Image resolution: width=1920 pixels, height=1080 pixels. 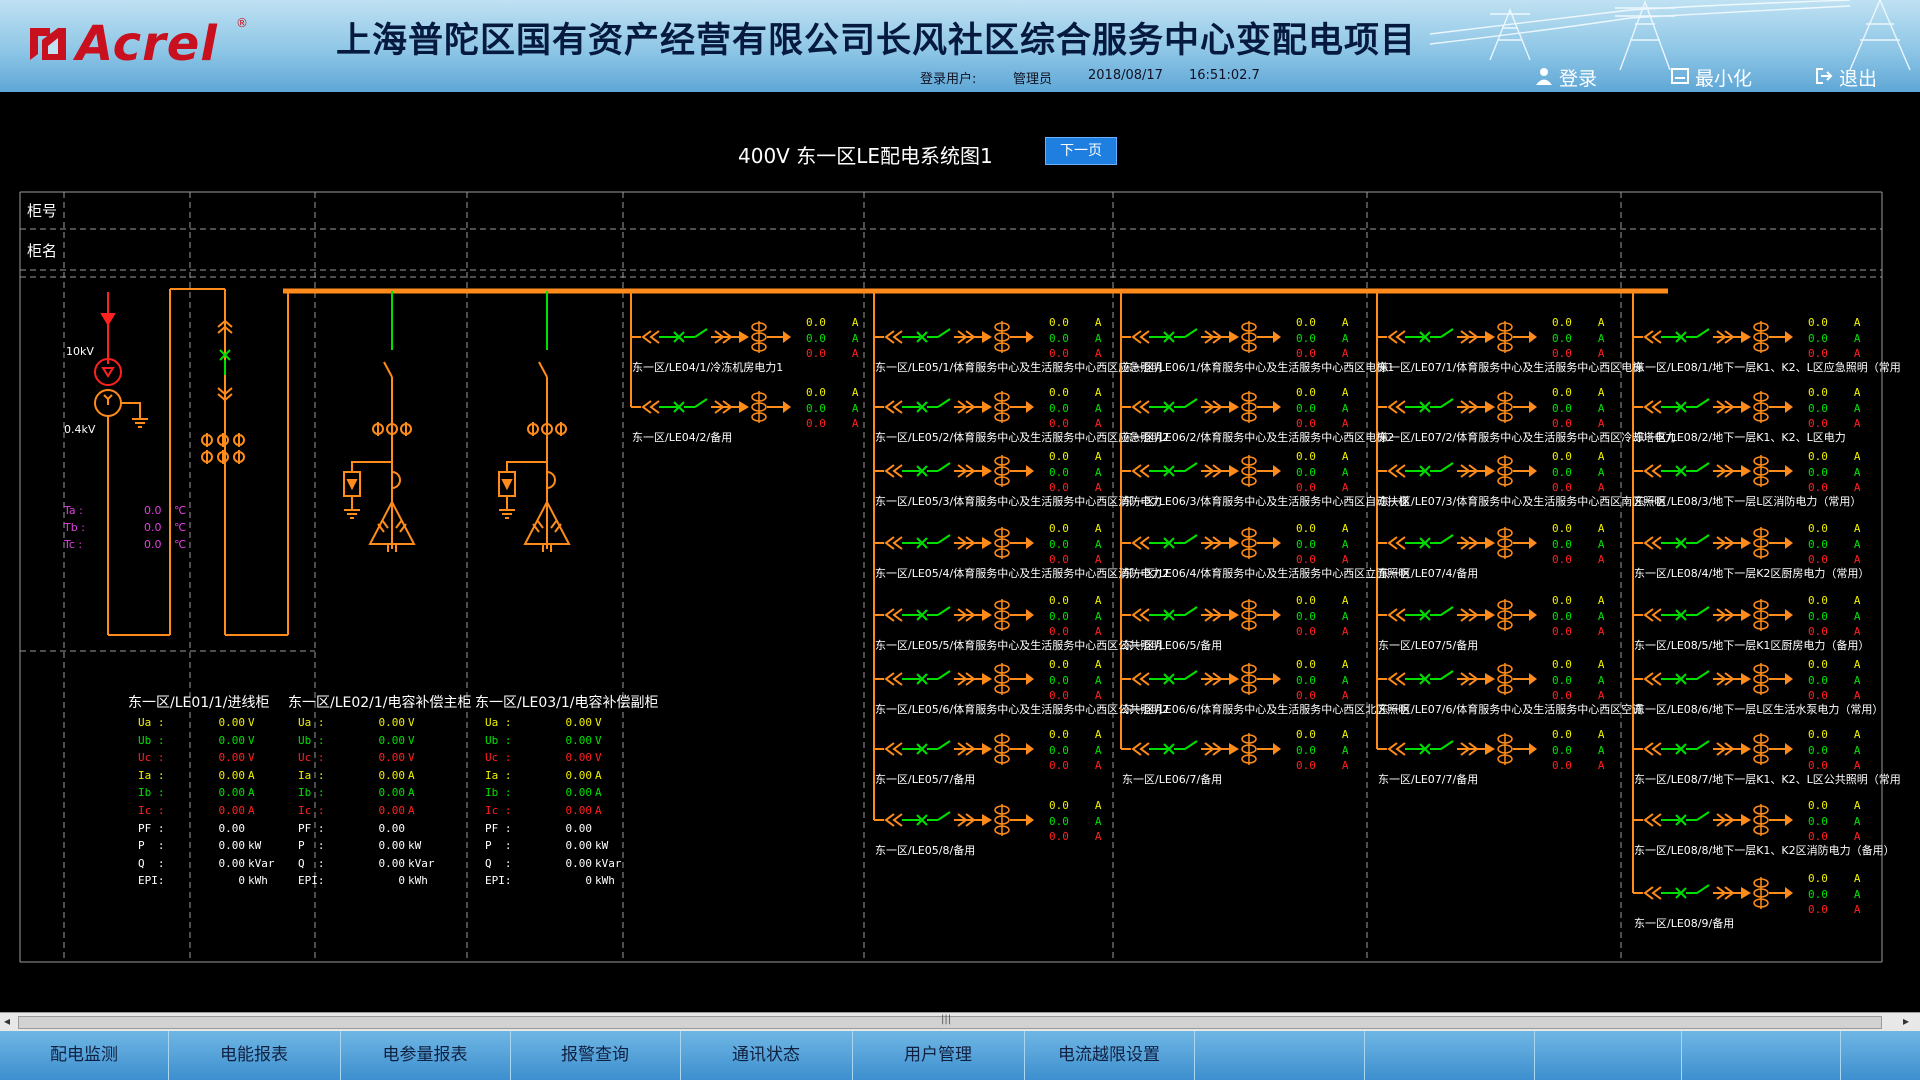 What do you see at coordinates (1266, 573) in the screenshot?
I see `feeder-name-label: 东一区/LE06/4/体育服务中心及生活服务中心西区立面照明` at bounding box center [1266, 573].